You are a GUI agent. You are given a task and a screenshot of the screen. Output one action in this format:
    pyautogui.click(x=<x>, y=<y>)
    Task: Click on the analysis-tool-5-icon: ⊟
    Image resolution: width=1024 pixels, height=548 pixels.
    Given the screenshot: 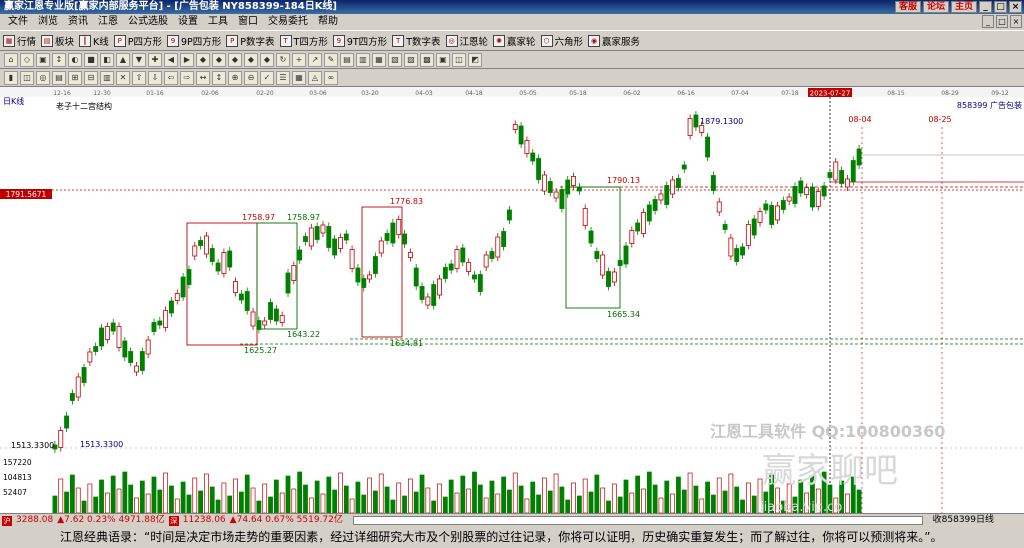 What is the action you would take?
    pyautogui.click(x=91, y=77)
    